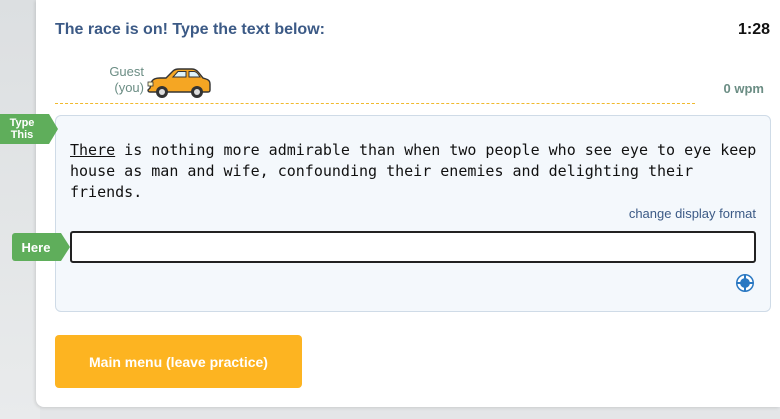  What do you see at coordinates (29, 129) in the screenshot?
I see `type-this-label: Type This` at bounding box center [29, 129].